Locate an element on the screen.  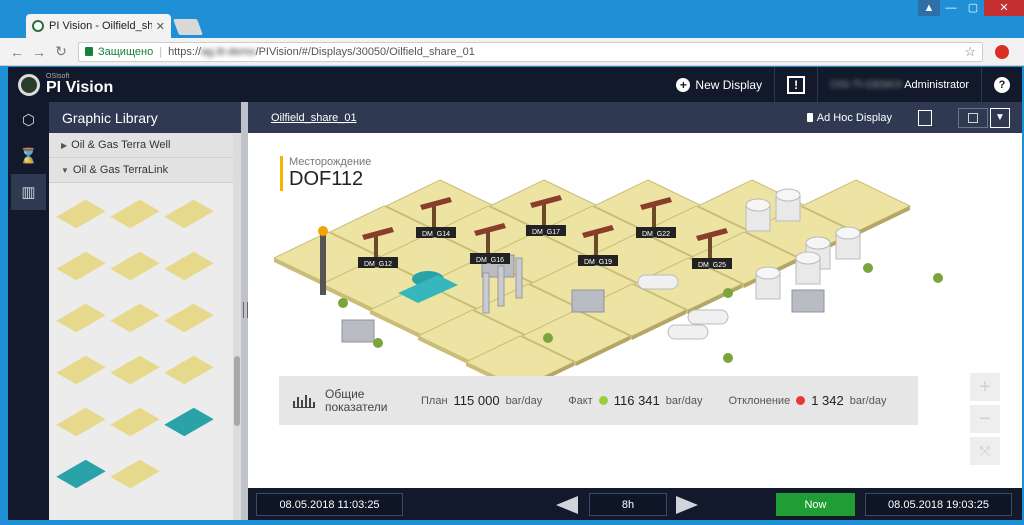
new-display-button: + New Display is located at coordinates (719, 84).